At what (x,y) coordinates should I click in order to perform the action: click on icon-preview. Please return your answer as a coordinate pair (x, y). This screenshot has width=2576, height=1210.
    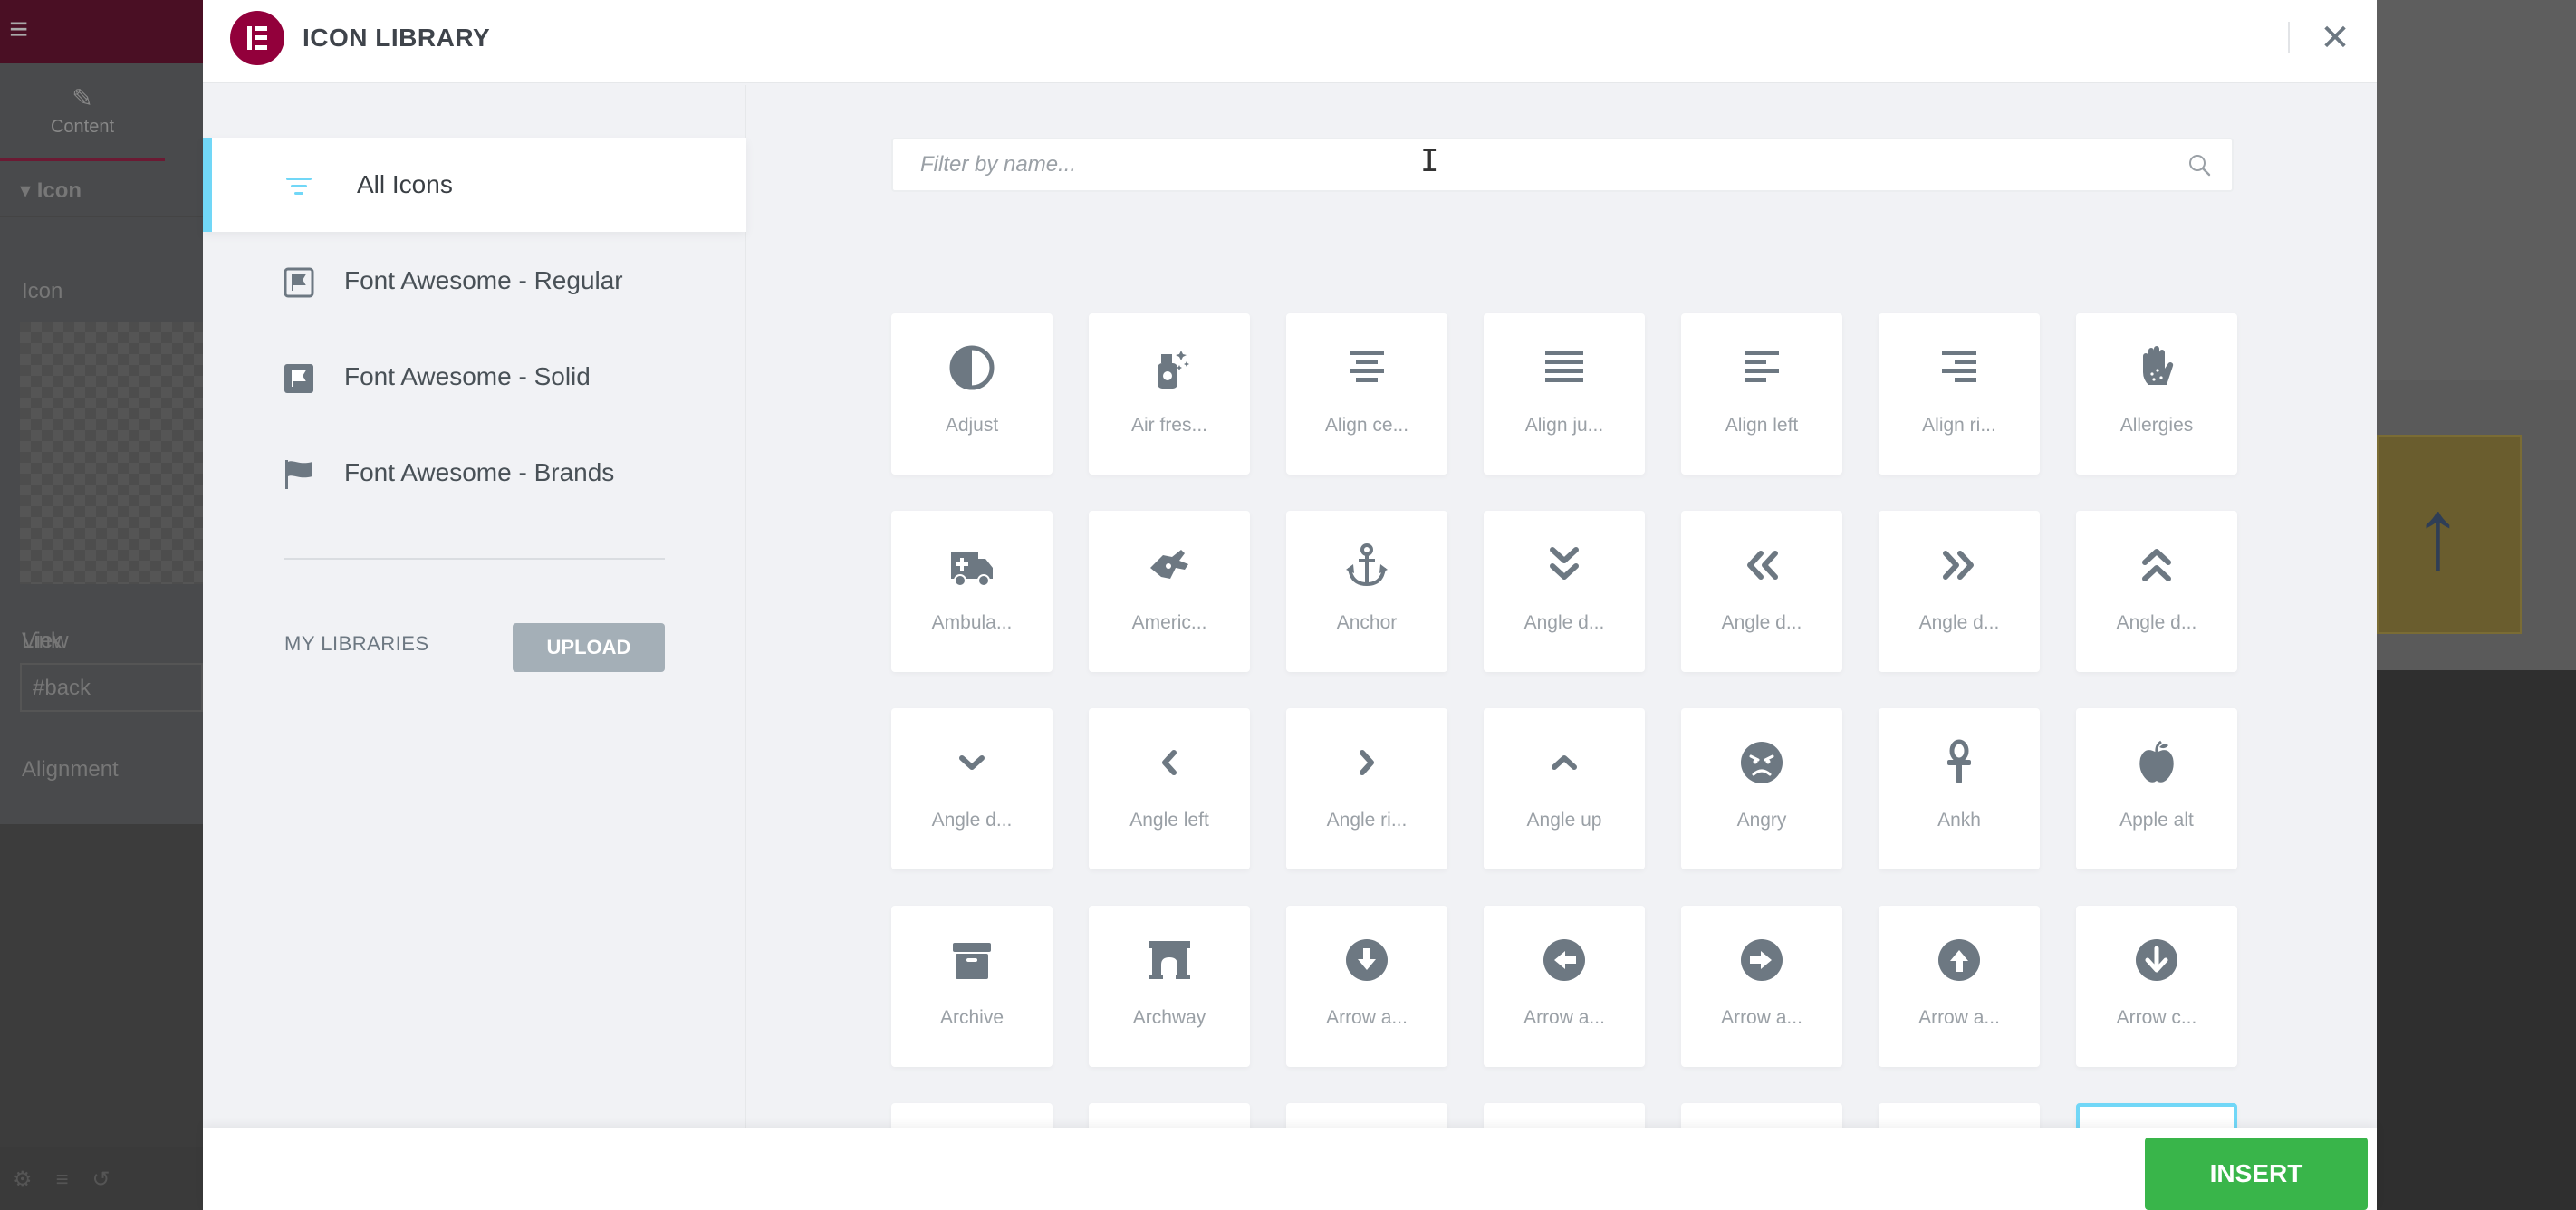
    Looking at the image, I should click on (111, 453).